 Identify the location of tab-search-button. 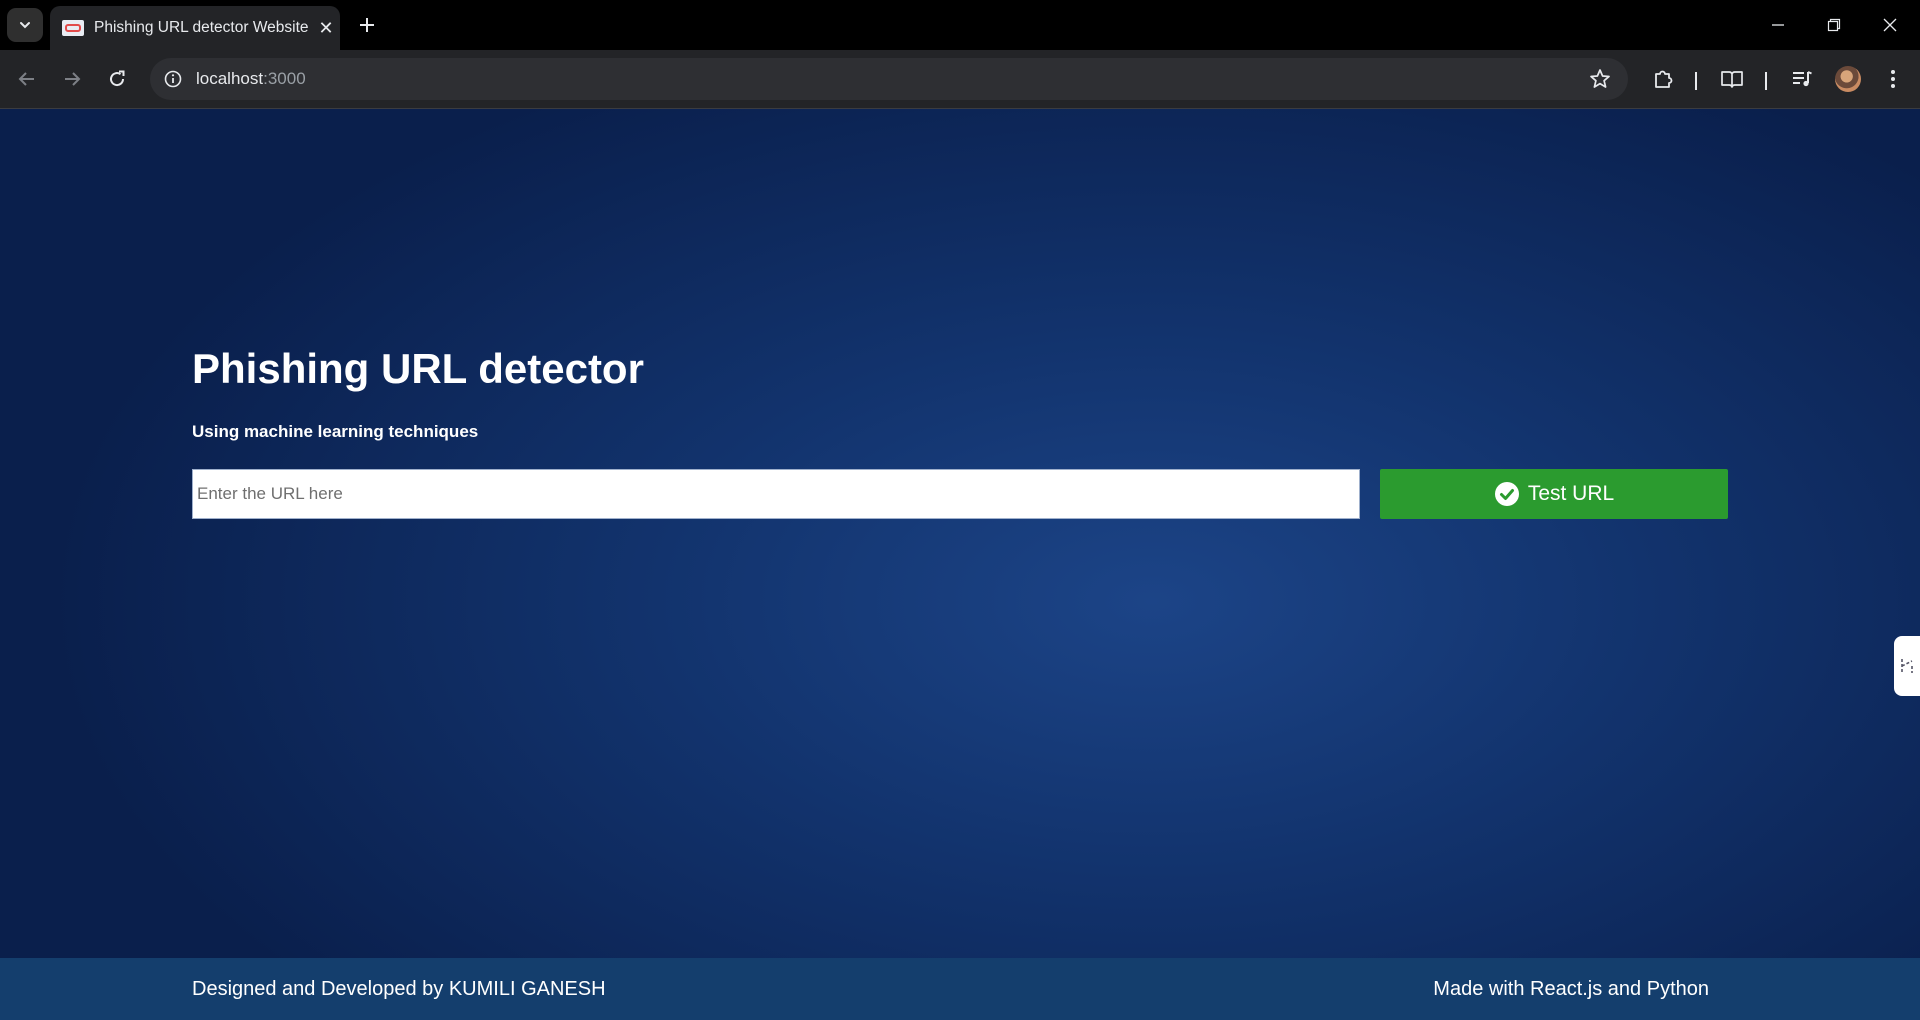
(25, 25).